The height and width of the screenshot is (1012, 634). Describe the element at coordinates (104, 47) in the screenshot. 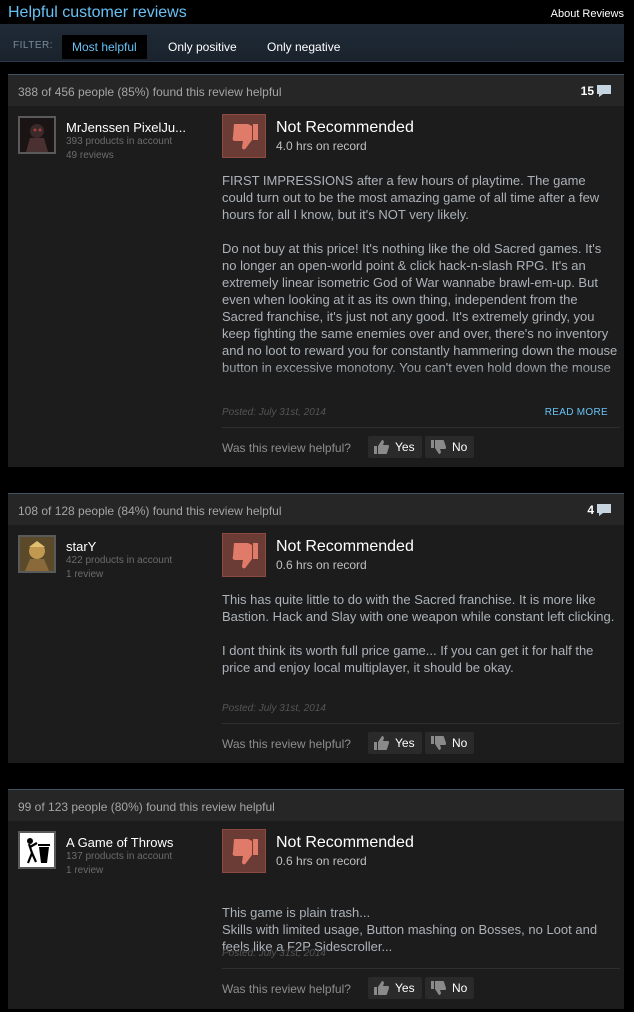

I see `tab-most-helpful: Most helpful` at that location.